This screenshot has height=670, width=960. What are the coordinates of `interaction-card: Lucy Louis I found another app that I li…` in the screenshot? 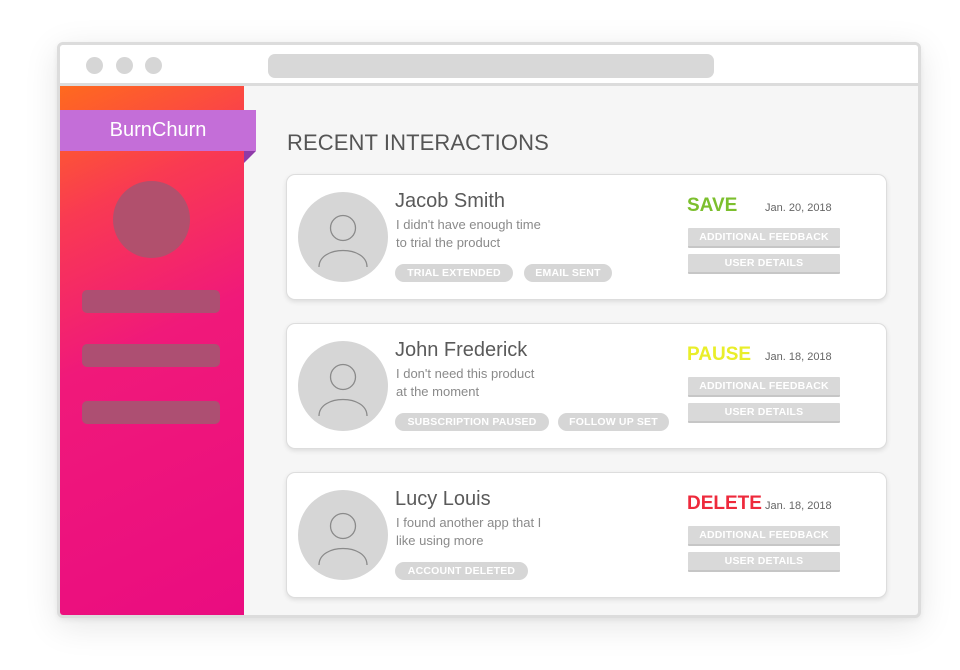 It's located at (586, 535).